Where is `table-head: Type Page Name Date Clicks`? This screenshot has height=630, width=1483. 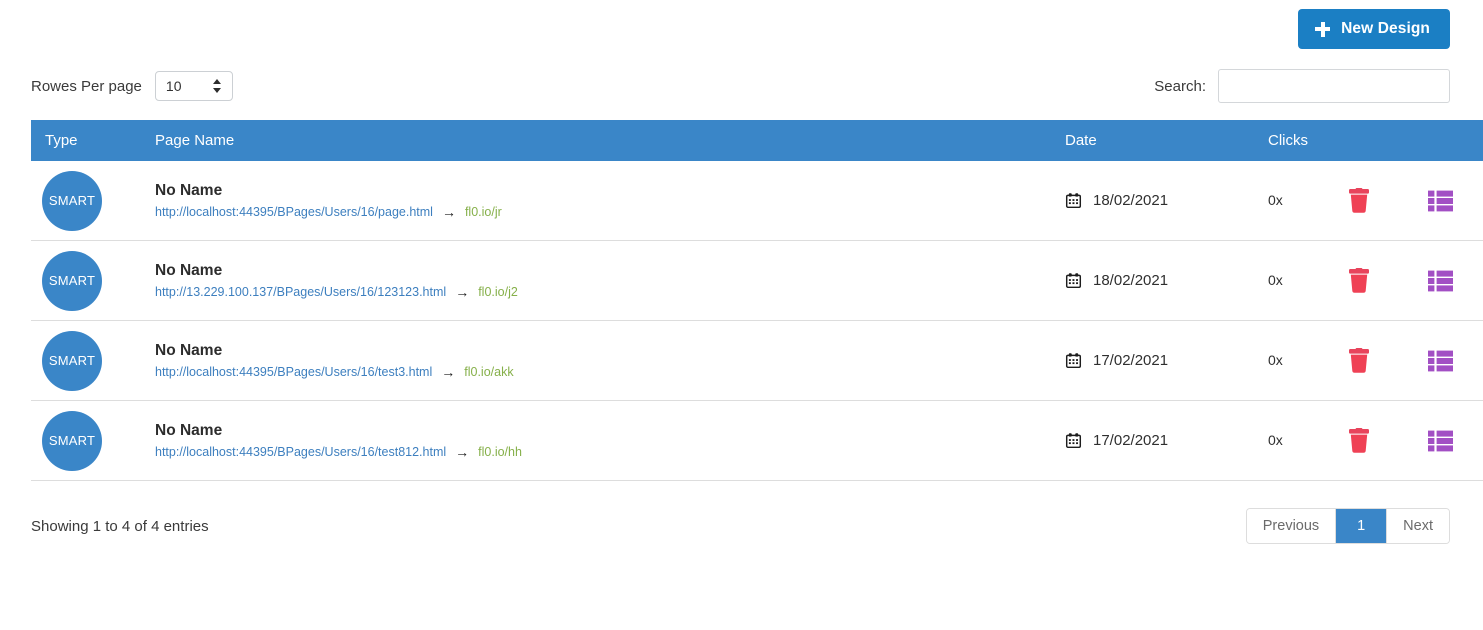 table-head: Type Page Name Date Clicks is located at coordinates (757, 140).